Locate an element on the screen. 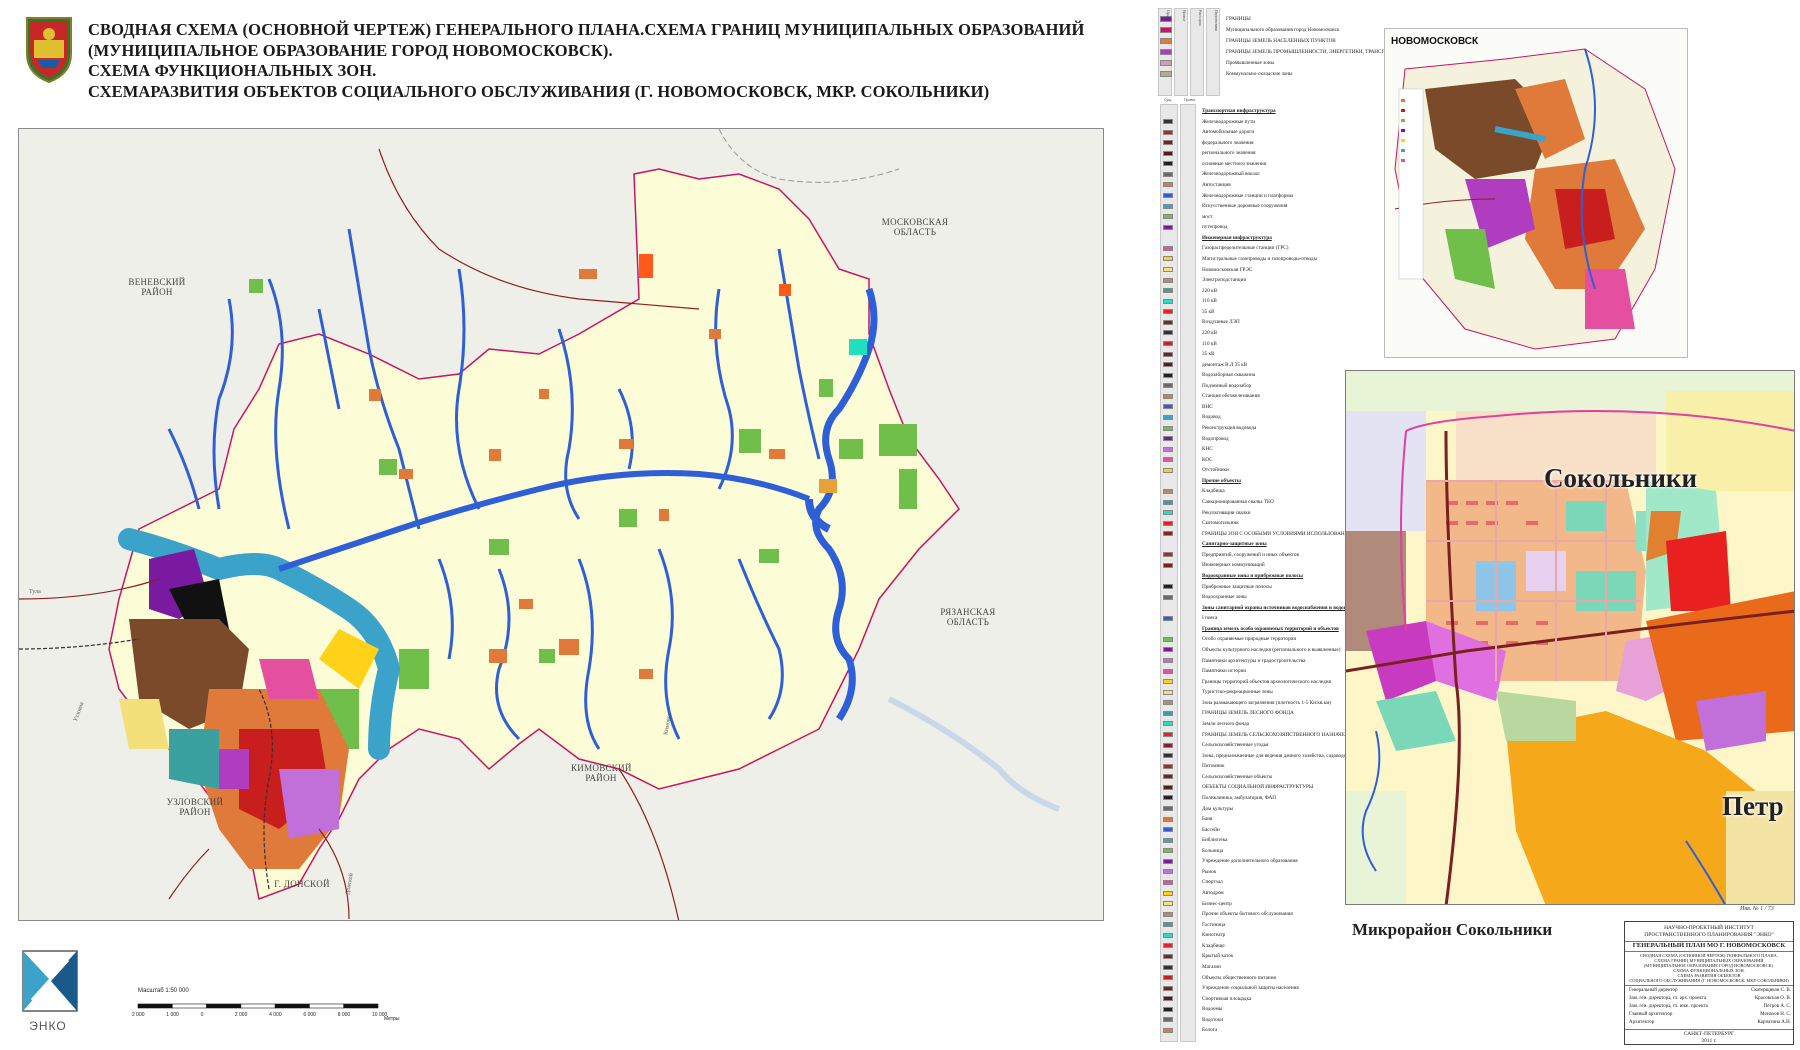  legend-item: Рекультивация свалки is located at coordinates (1226, 512).